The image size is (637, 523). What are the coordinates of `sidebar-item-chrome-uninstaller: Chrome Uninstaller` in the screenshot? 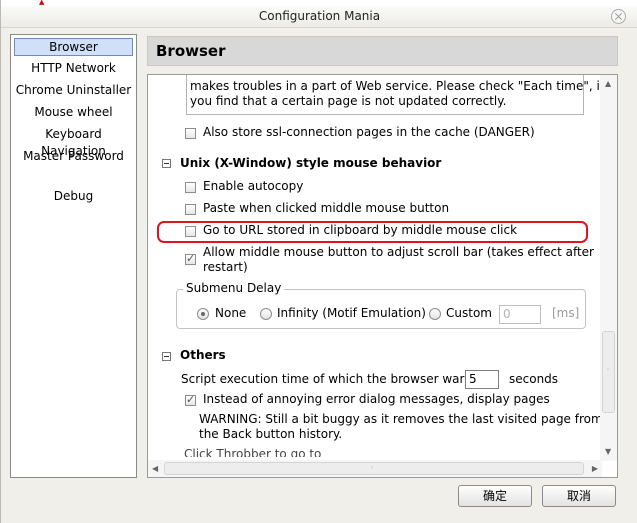 It's located at (73, 91).